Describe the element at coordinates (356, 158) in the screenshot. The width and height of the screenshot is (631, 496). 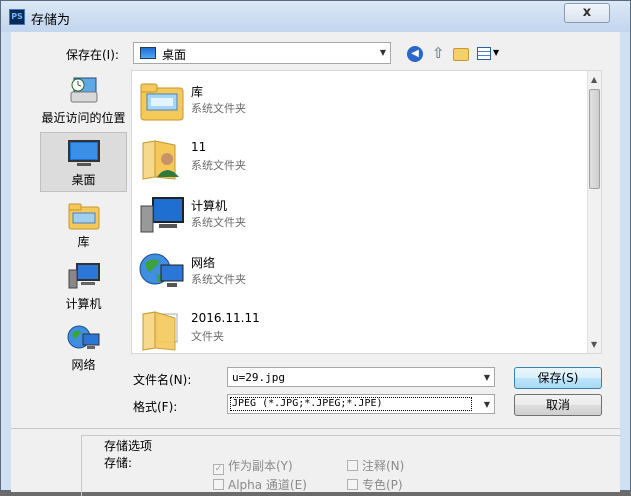
I see `list-item: 11 系统文件夹` at that location.